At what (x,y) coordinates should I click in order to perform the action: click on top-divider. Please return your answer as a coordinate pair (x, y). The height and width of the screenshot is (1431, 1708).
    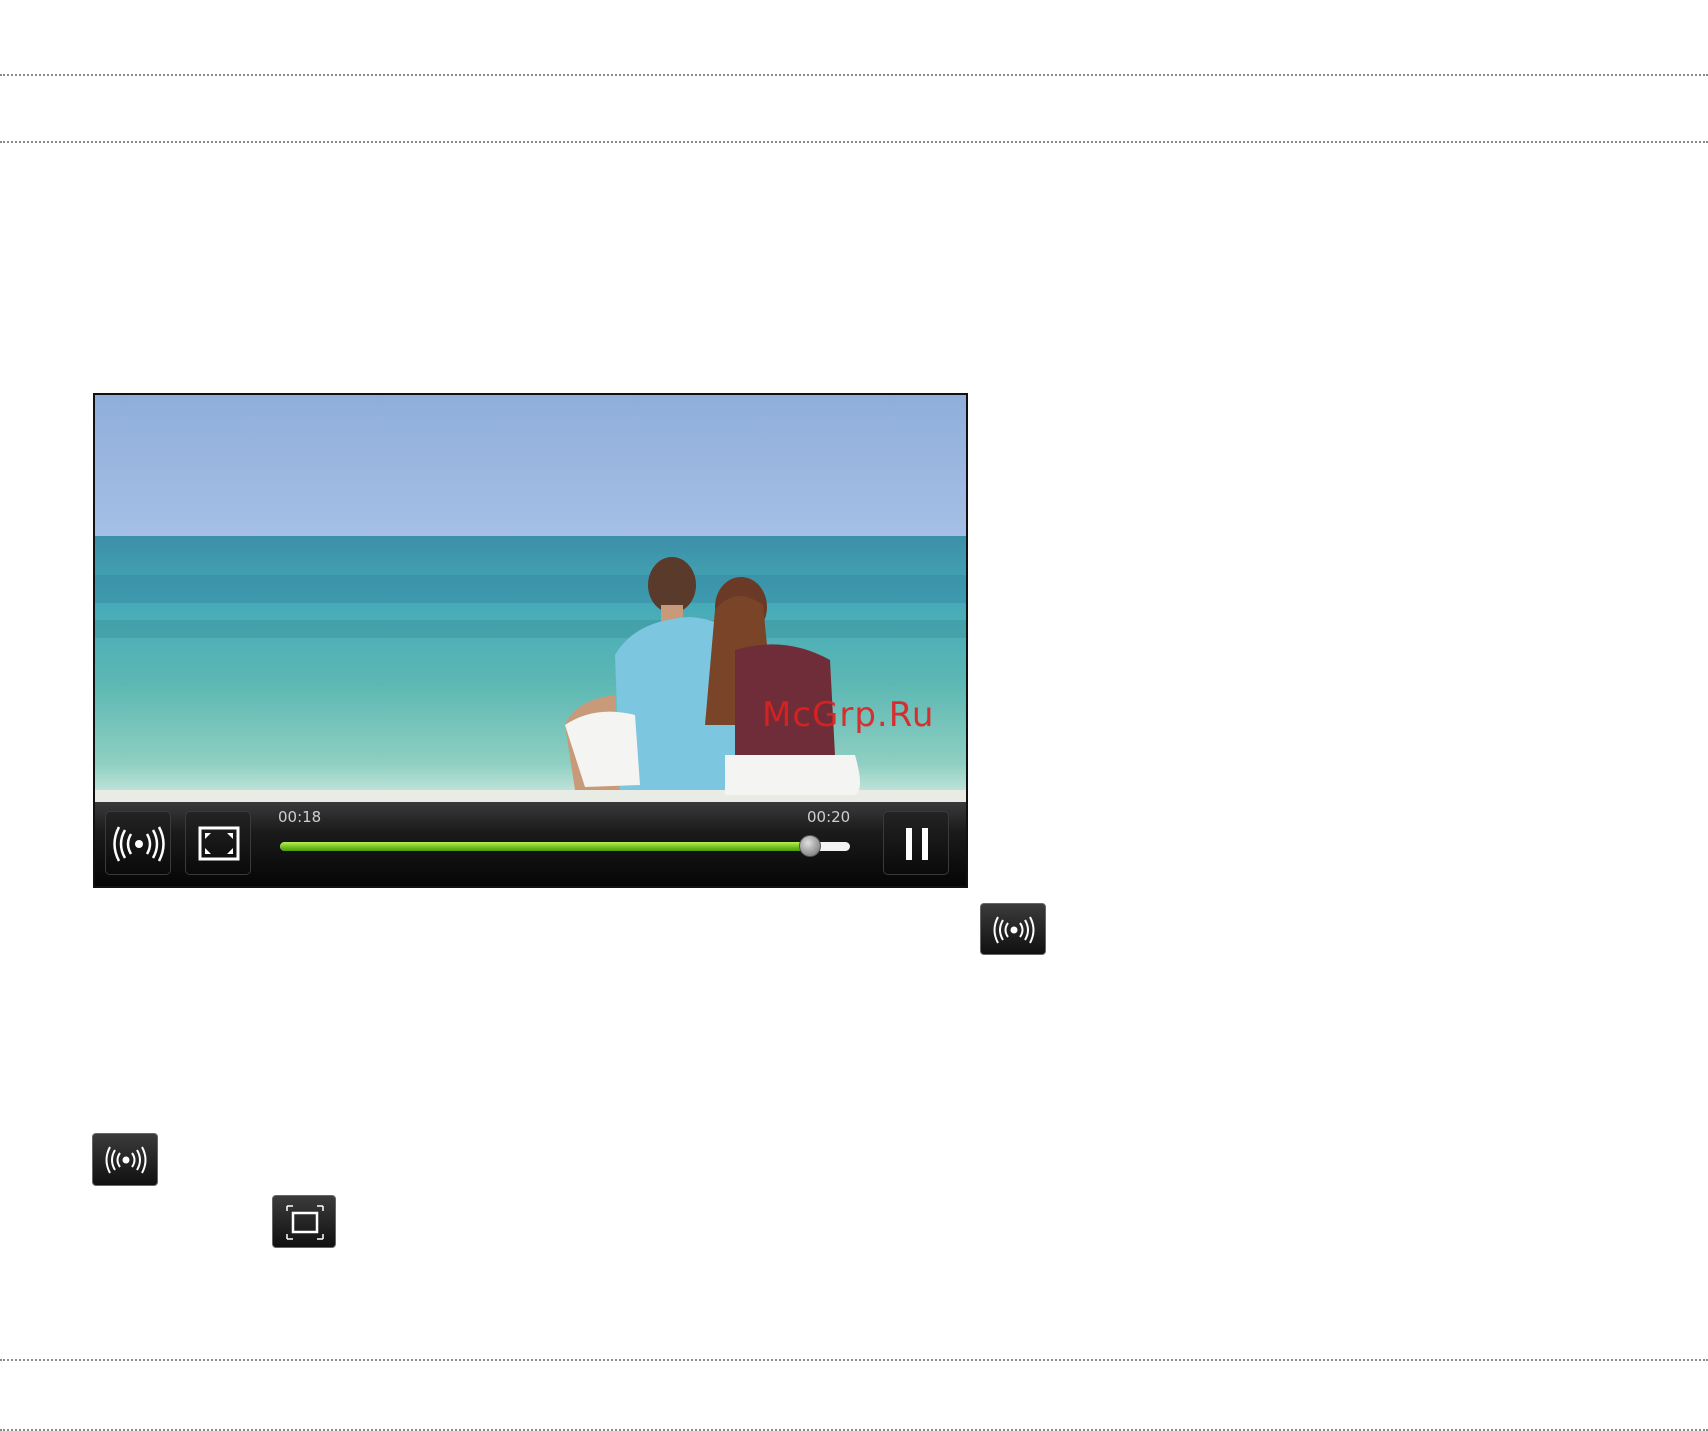
    Looking at the image, I should click on (854, 75).